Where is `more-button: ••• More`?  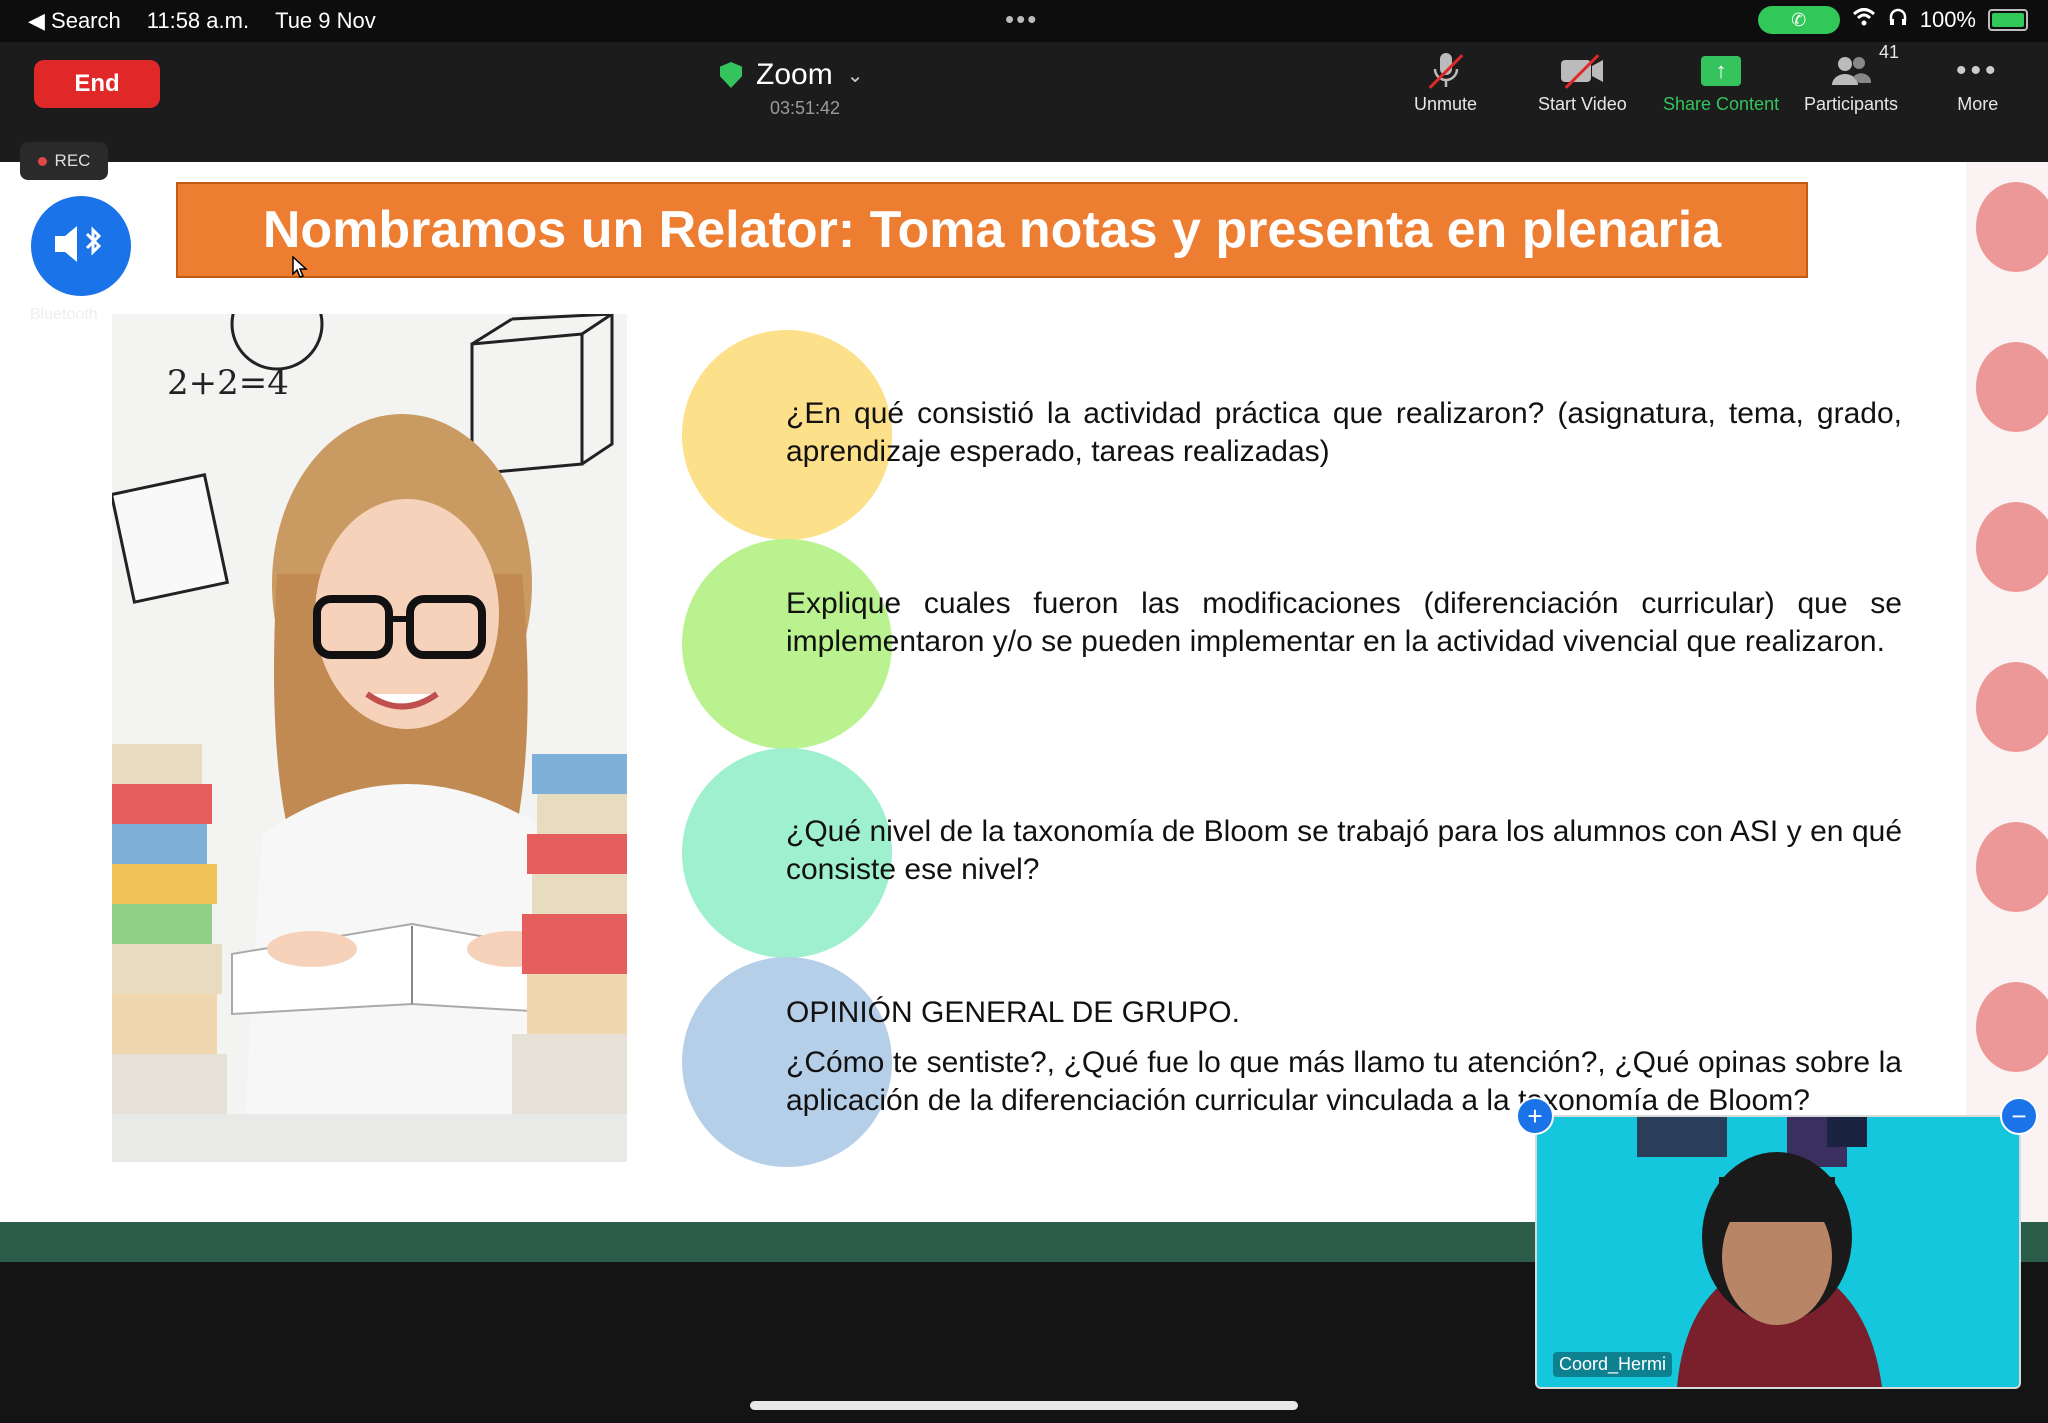
more-button: ••• More is located at coordinates (1978, 81).